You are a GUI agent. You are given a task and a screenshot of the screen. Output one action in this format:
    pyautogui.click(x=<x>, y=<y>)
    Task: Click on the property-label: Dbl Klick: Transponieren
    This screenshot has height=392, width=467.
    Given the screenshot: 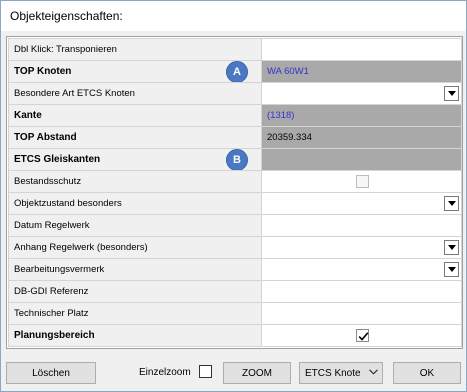 What is the action you would take?
    pyautogui.click(x=65, y=49)
    